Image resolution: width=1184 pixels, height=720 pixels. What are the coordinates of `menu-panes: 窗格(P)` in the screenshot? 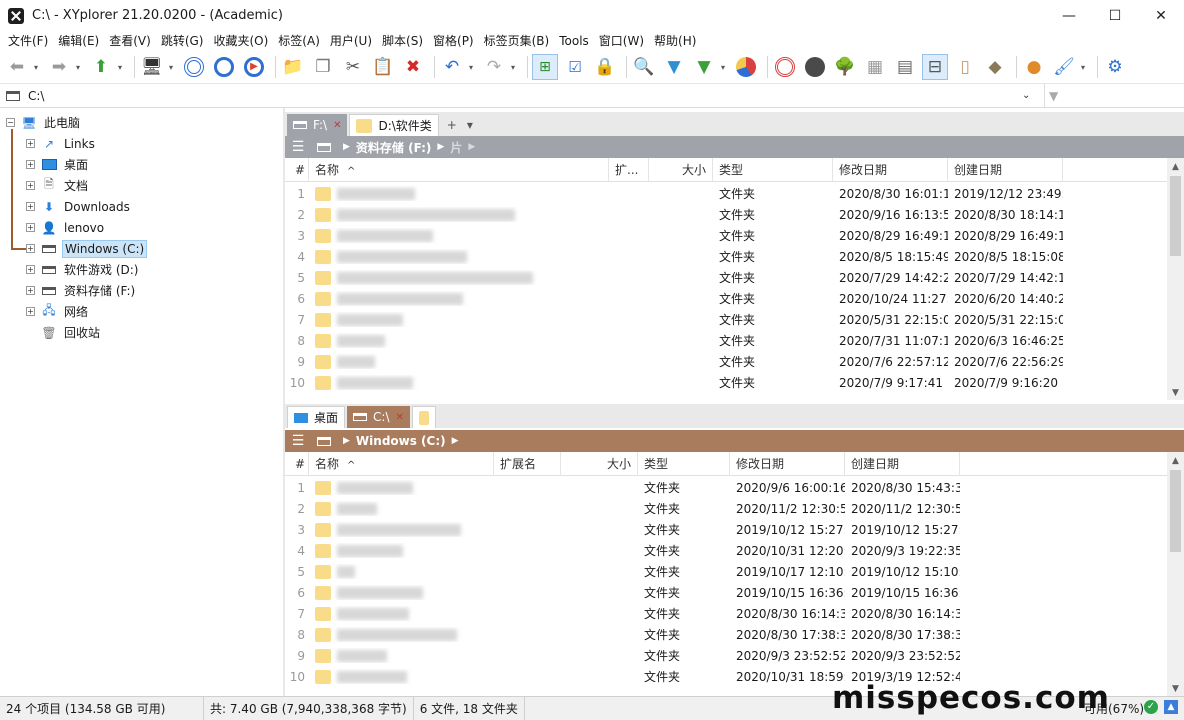 It's located at (453, 41).